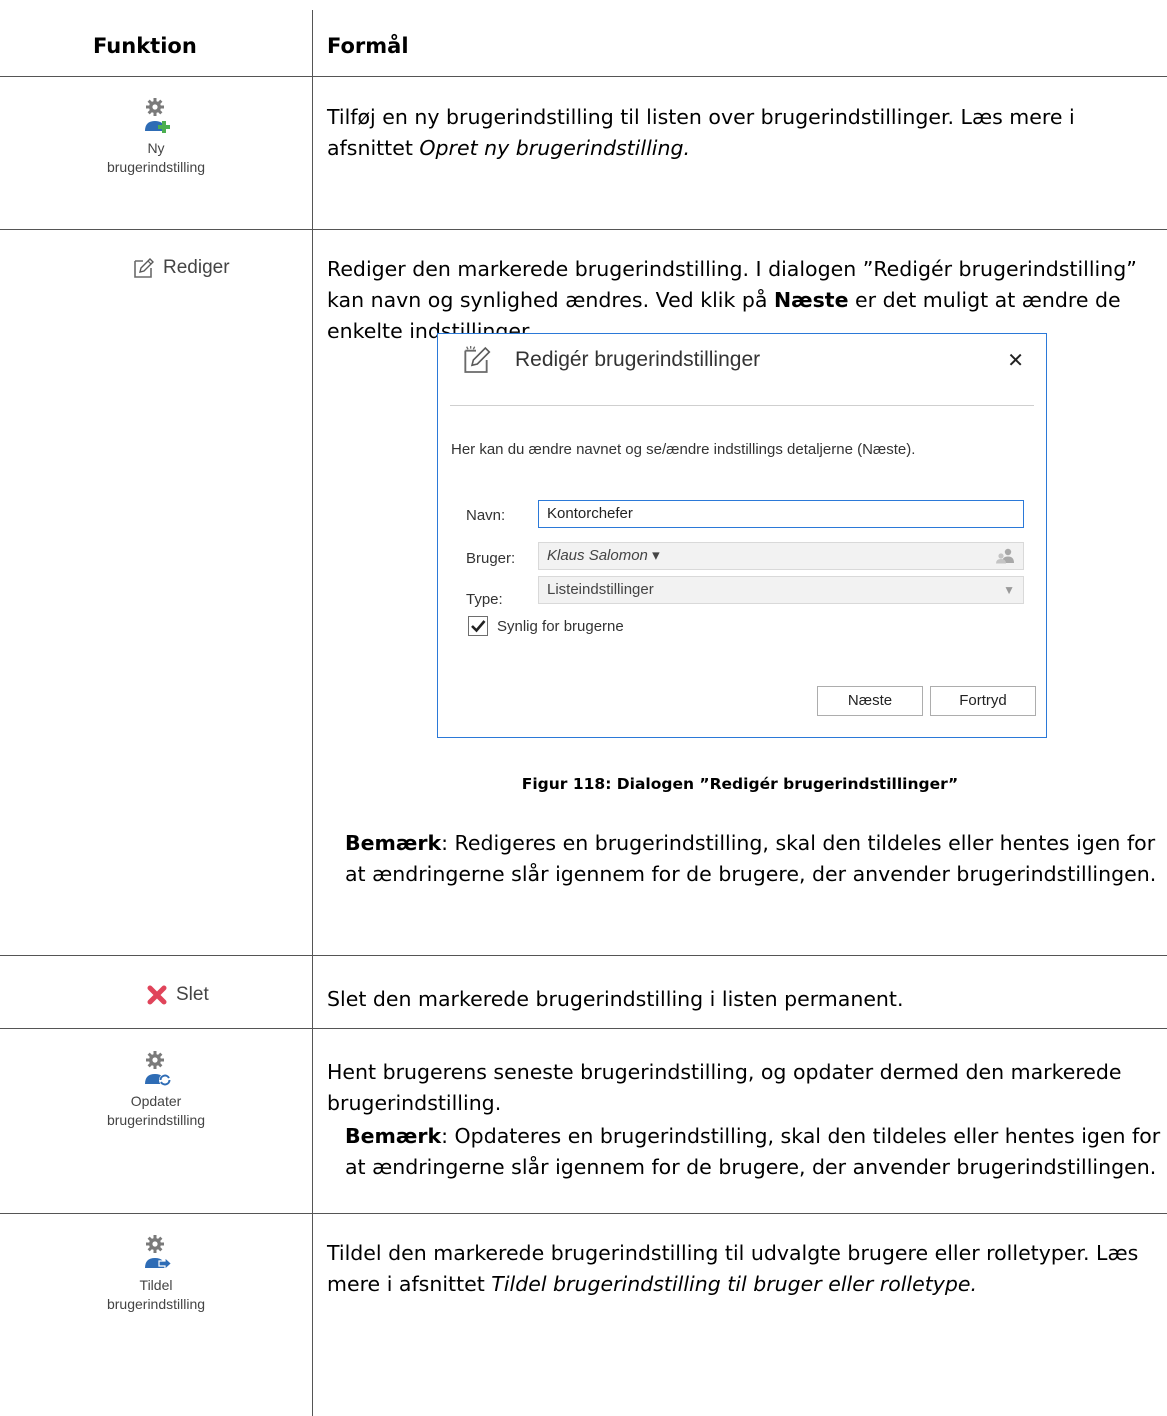 The height and width of the screenshot is (1416, 1167). Describe the element at coordinates (742, 405) in the screenshot. I see `dialog-divider` at that location.